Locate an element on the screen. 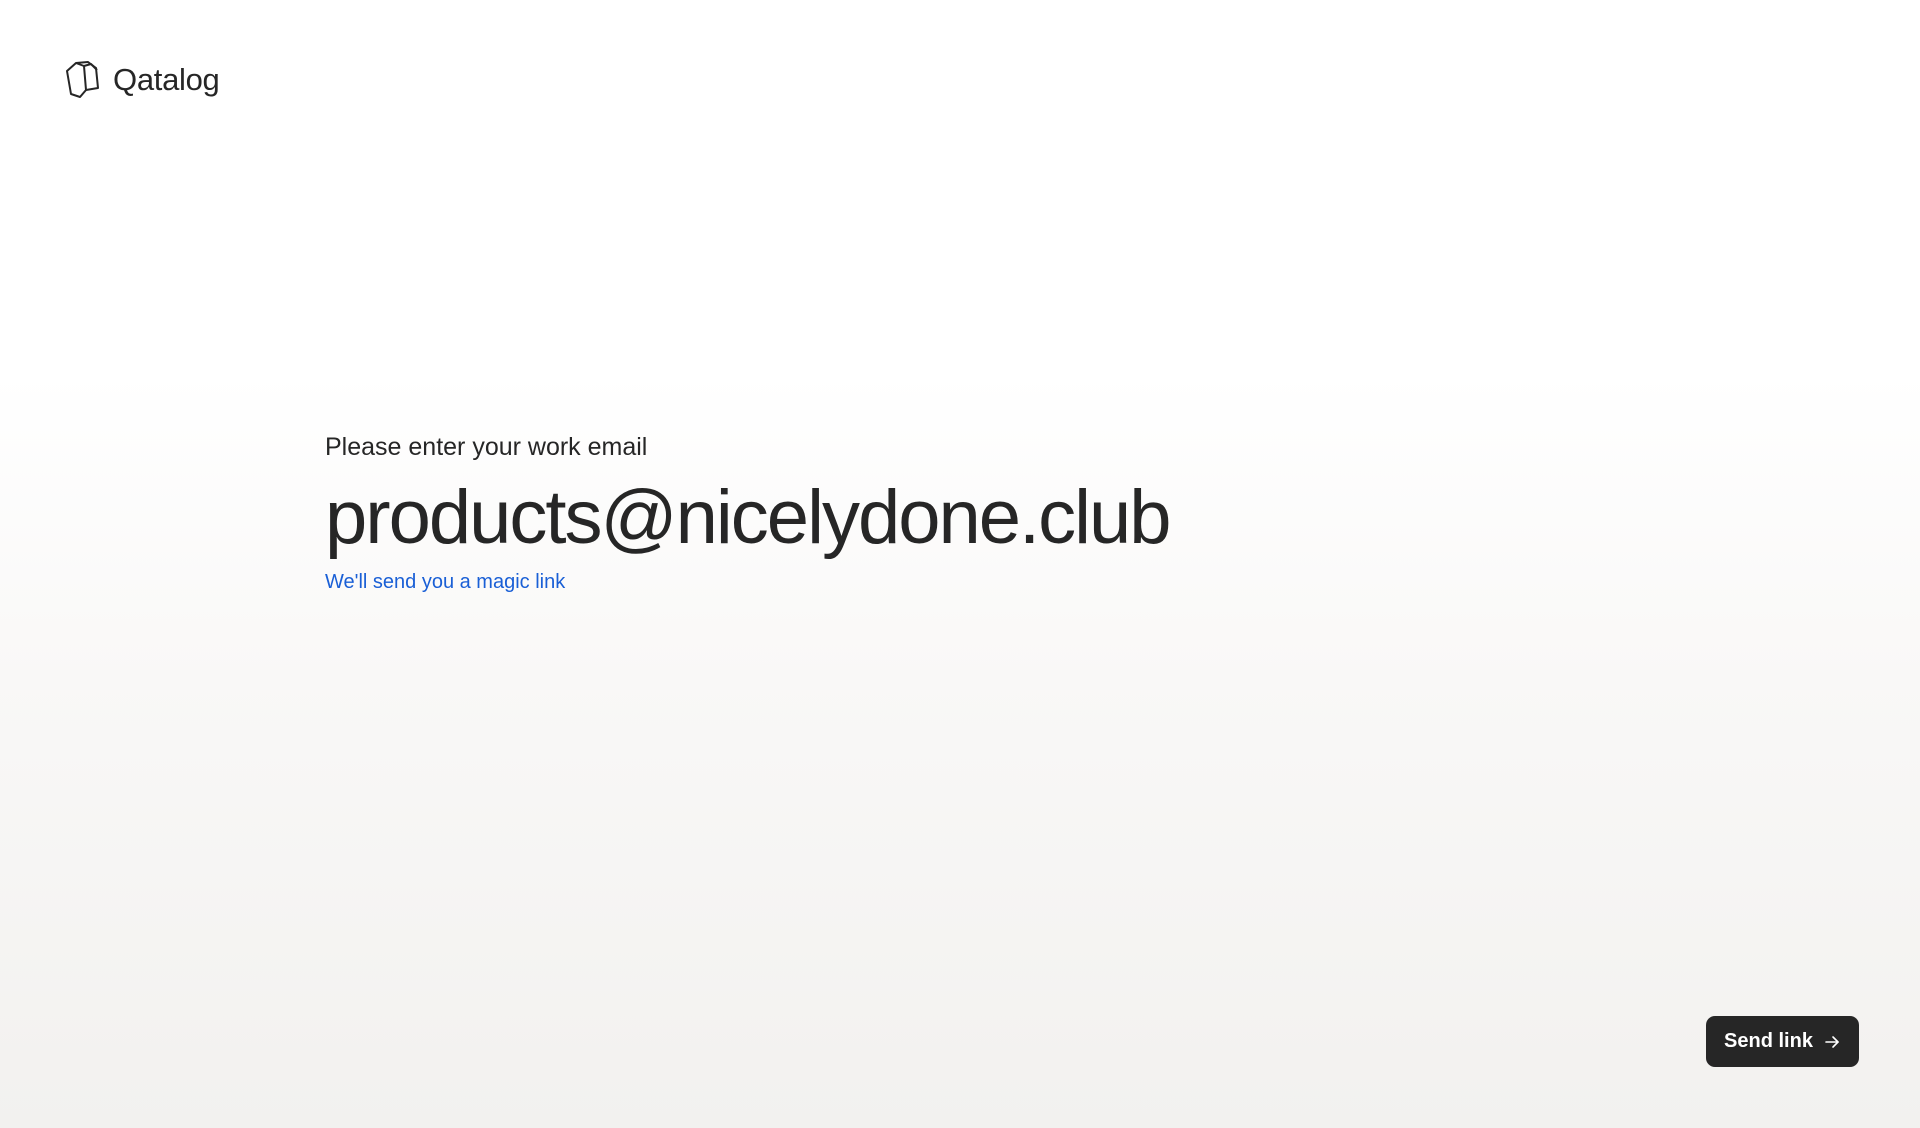 This screenshot has width=1920, height=1128. brand-logo: Qatalog is located at coordinates (141, 79).